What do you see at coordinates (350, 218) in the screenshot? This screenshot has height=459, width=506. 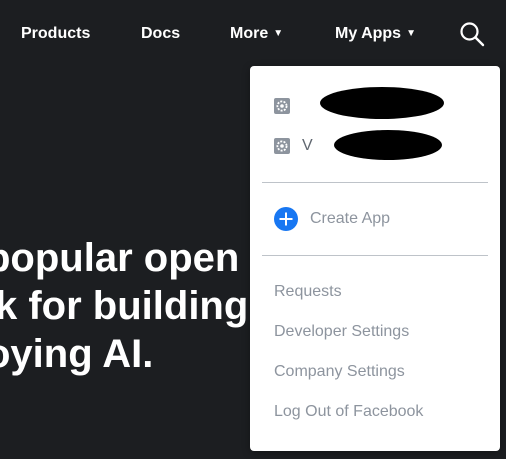 I see `create-app-label: Create App` at bounding box center [350, 218].